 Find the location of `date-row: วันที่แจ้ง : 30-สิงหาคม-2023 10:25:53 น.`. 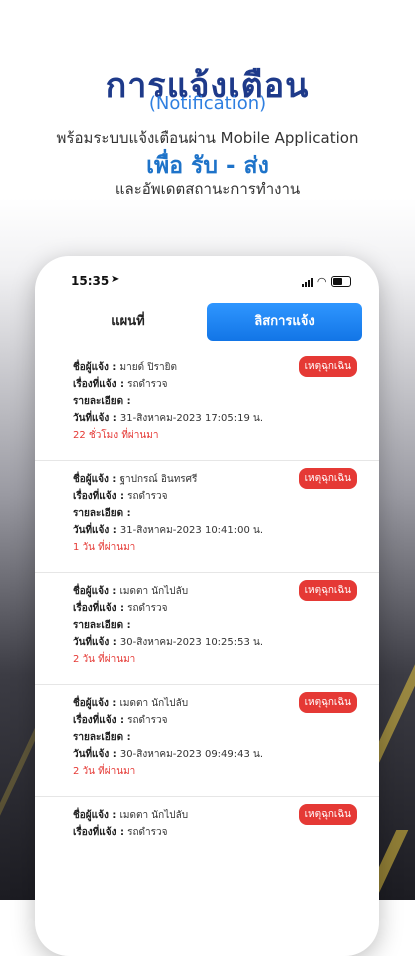

date-row: วันที่แจ้ง : 30-สิงหาคม-2023 10:25:53 น. is located at coordinates (168, 642).